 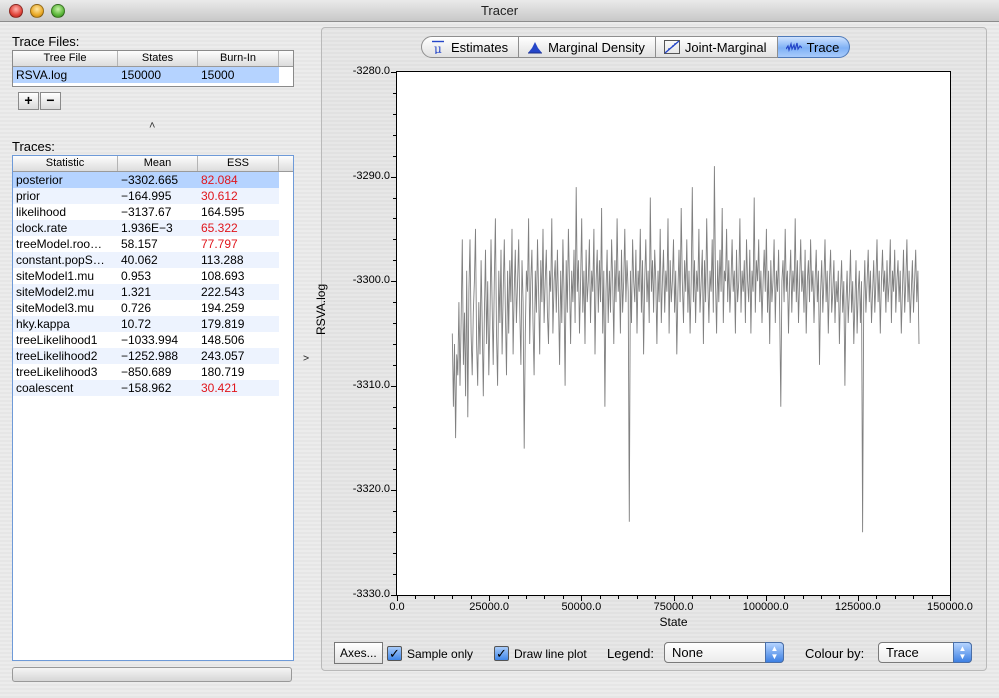 What do you see at coordinates (238, 58) in the screenshot?
I see `column-header-burn-in: Burn-In` at bounding box center [238, 58].